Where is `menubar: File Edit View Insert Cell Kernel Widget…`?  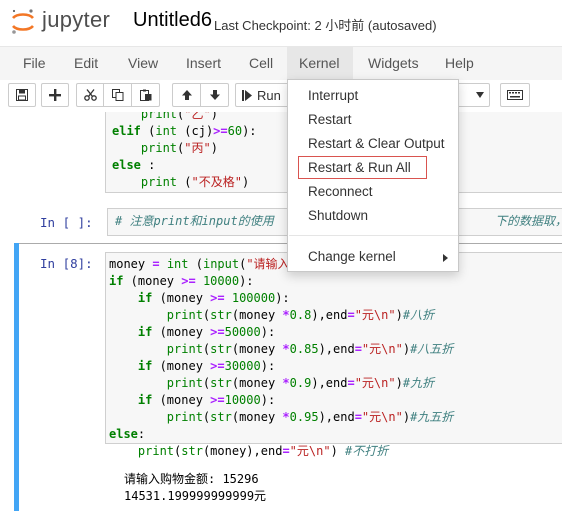
menubar: File Edit View Insert Cell Kernel Widget… is located at coordinates (281, 64).